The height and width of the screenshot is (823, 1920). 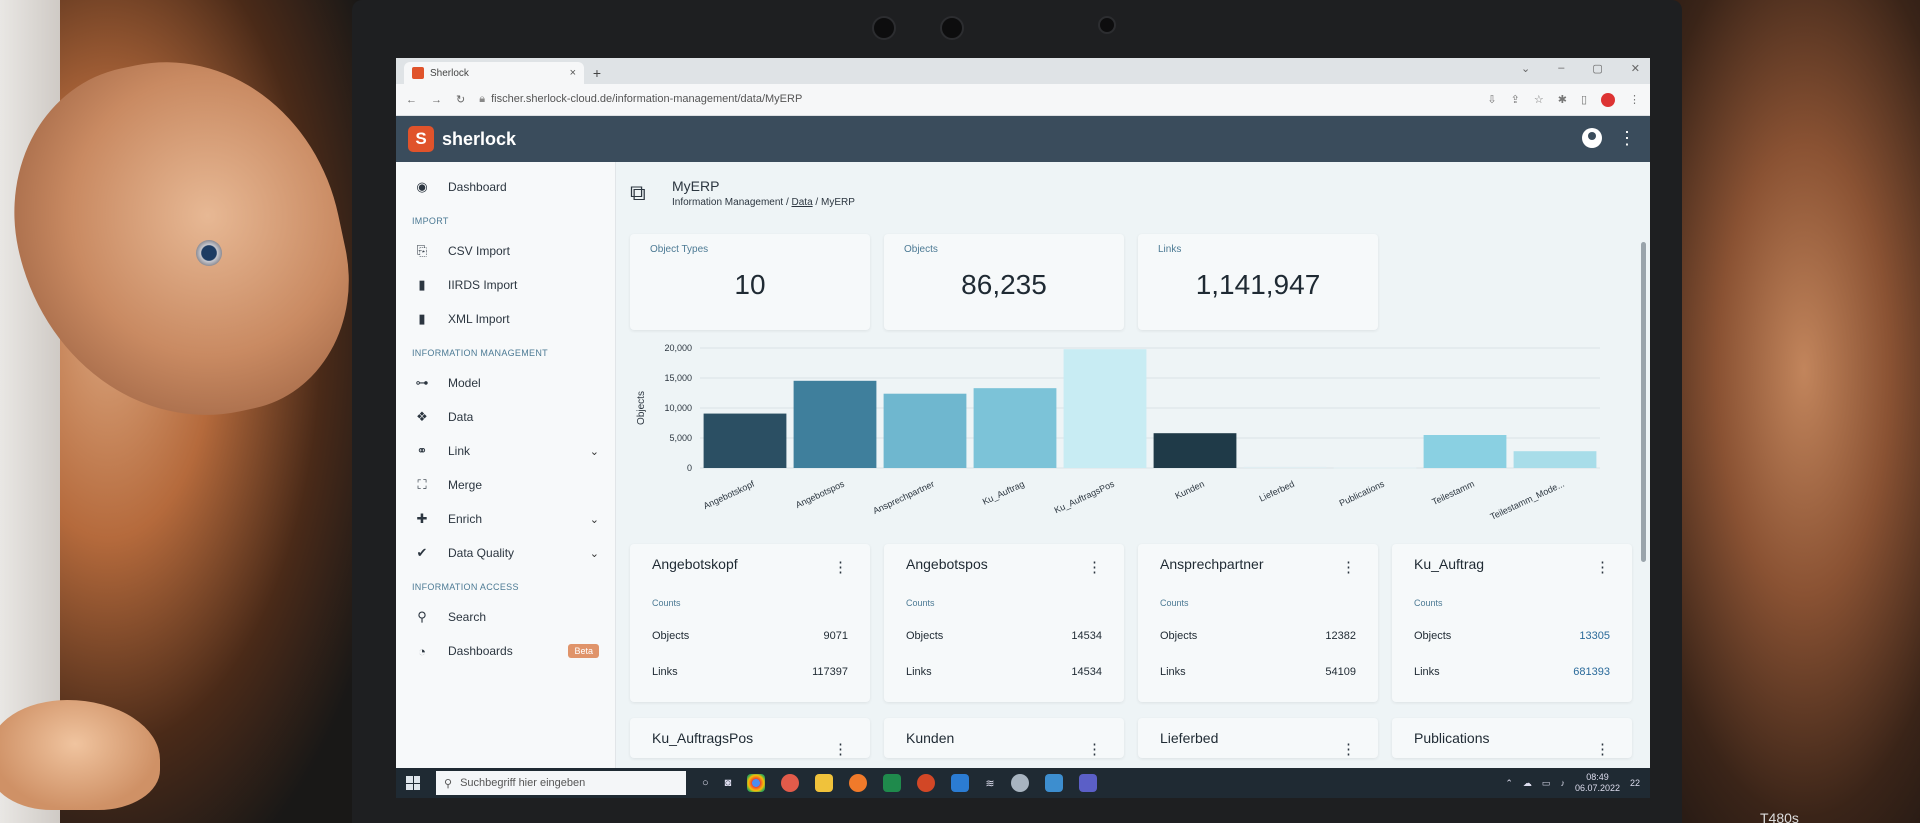 What do you see at coordinates (1592, 138) in the screenshot?
I see `user-account-icon` at bounding box center [1592, 138].